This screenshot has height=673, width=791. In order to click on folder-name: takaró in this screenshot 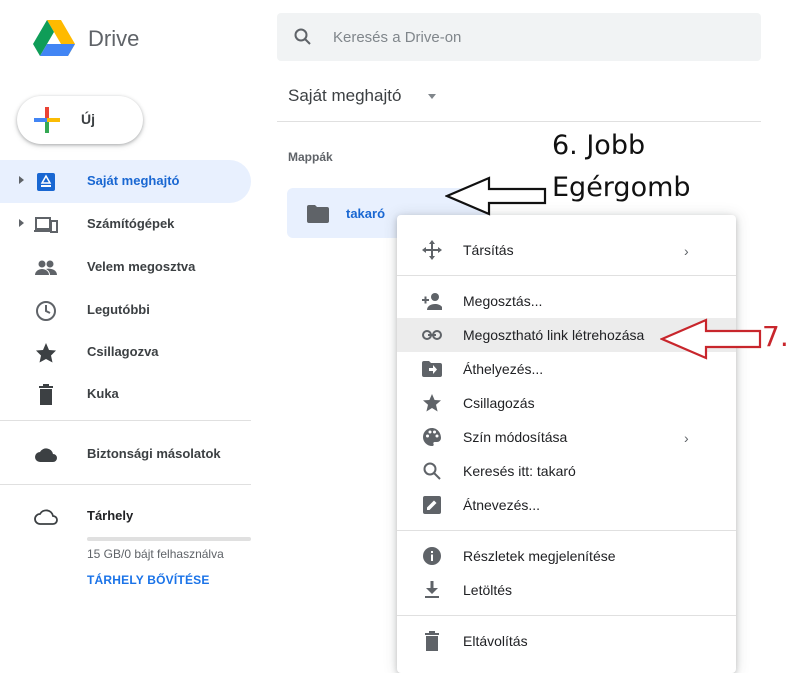, I will do `click(366, 213)`.